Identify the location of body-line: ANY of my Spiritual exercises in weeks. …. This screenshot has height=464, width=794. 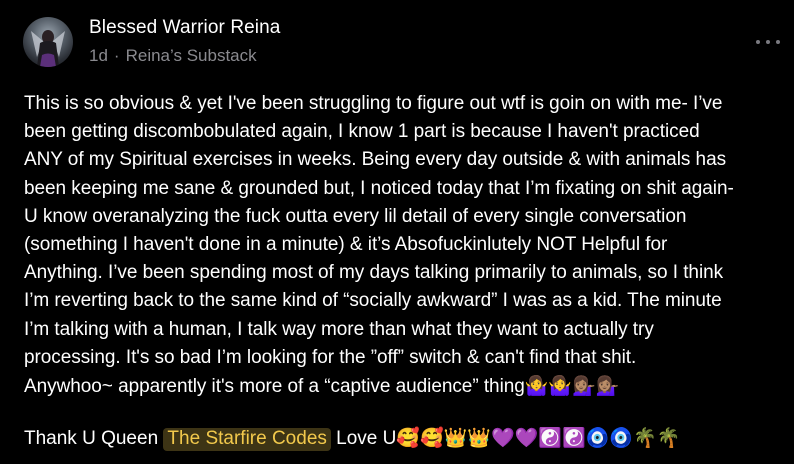
(375, 160).